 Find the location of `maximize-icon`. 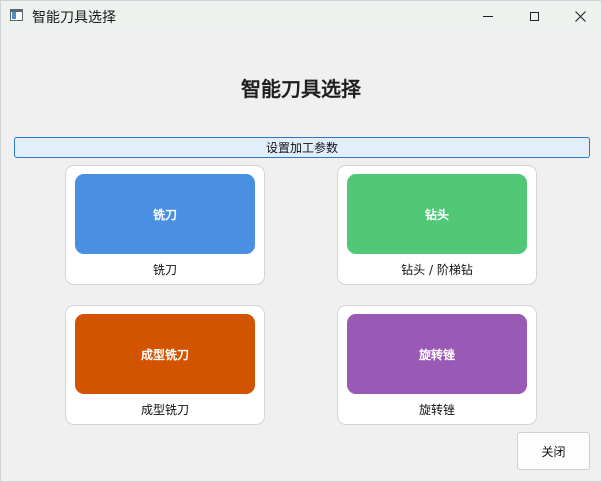

maximize-icon is located at coordinates (534, 16).